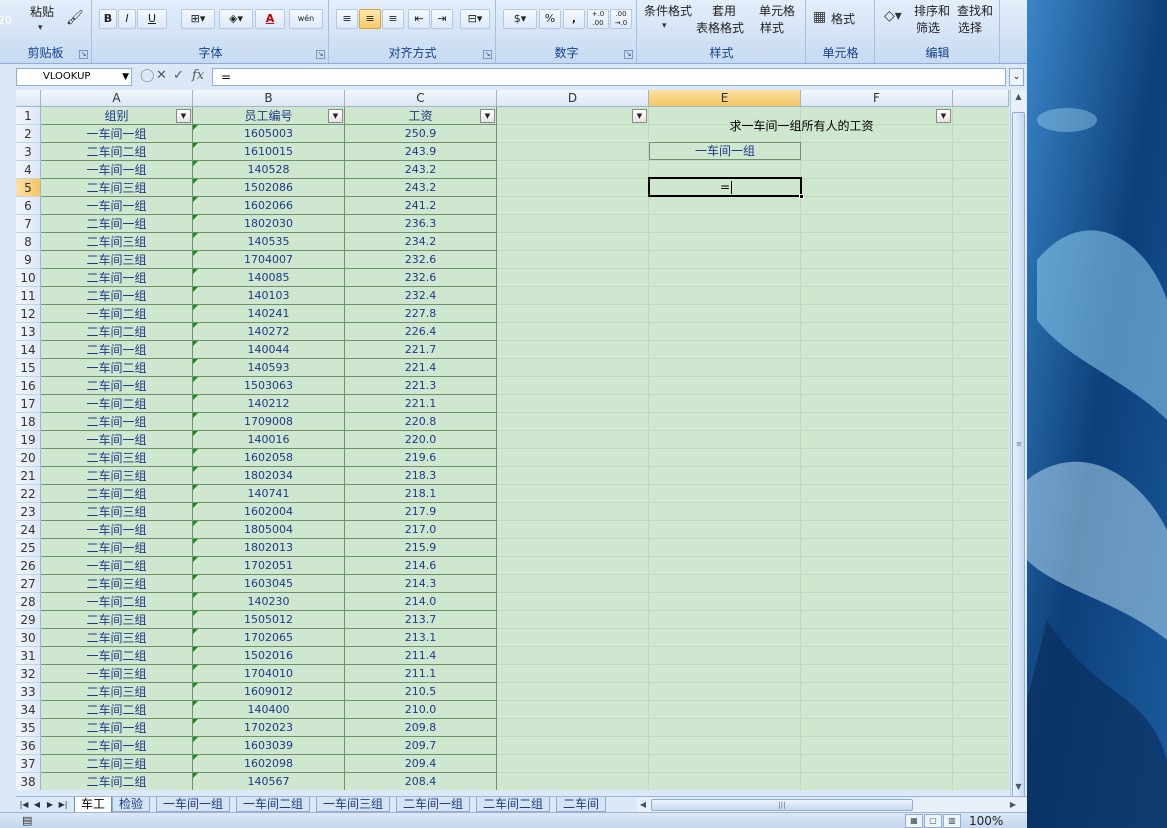 The height and width of the screenshot is (828, 1167). Describe the element at coordinates (981, 98) in the screenshot. I see `column-header-g` at that location.